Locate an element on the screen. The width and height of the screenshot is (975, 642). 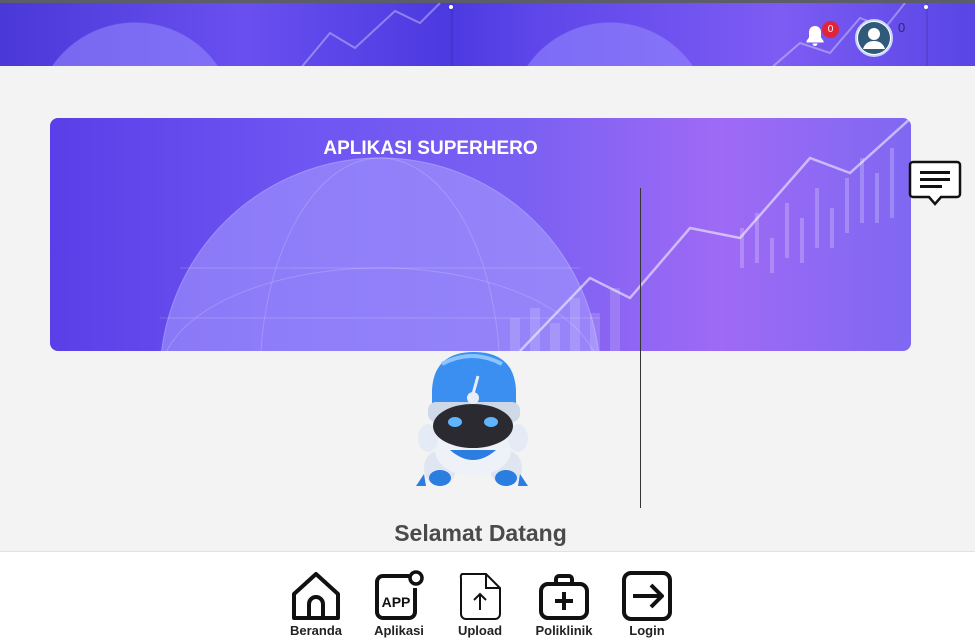
robot-mascot is located at coordinates (472, 419).